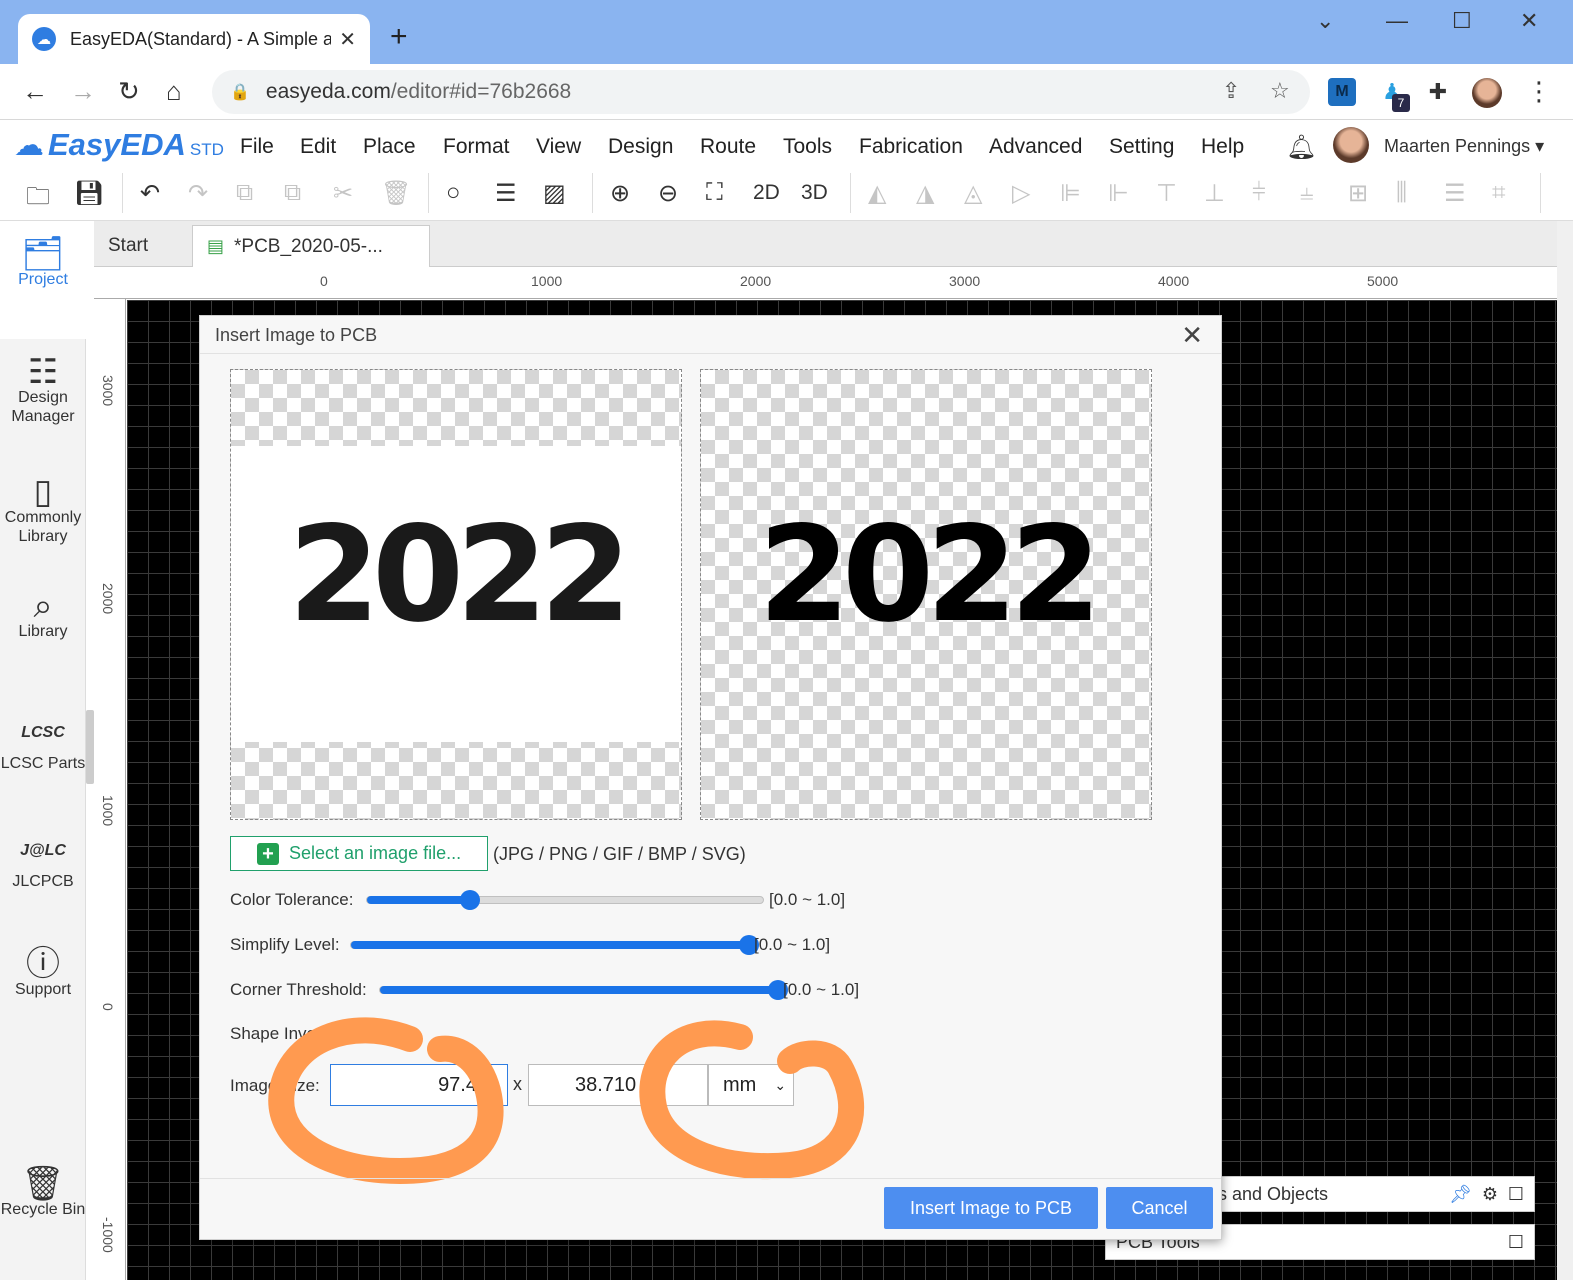 This screenshot has height=1280, width=1573. What do you see at coordinates (43, 527) in the screenshot?
I see `sidebar-item-label: Commonly Library` at bounding box center [43, 527].